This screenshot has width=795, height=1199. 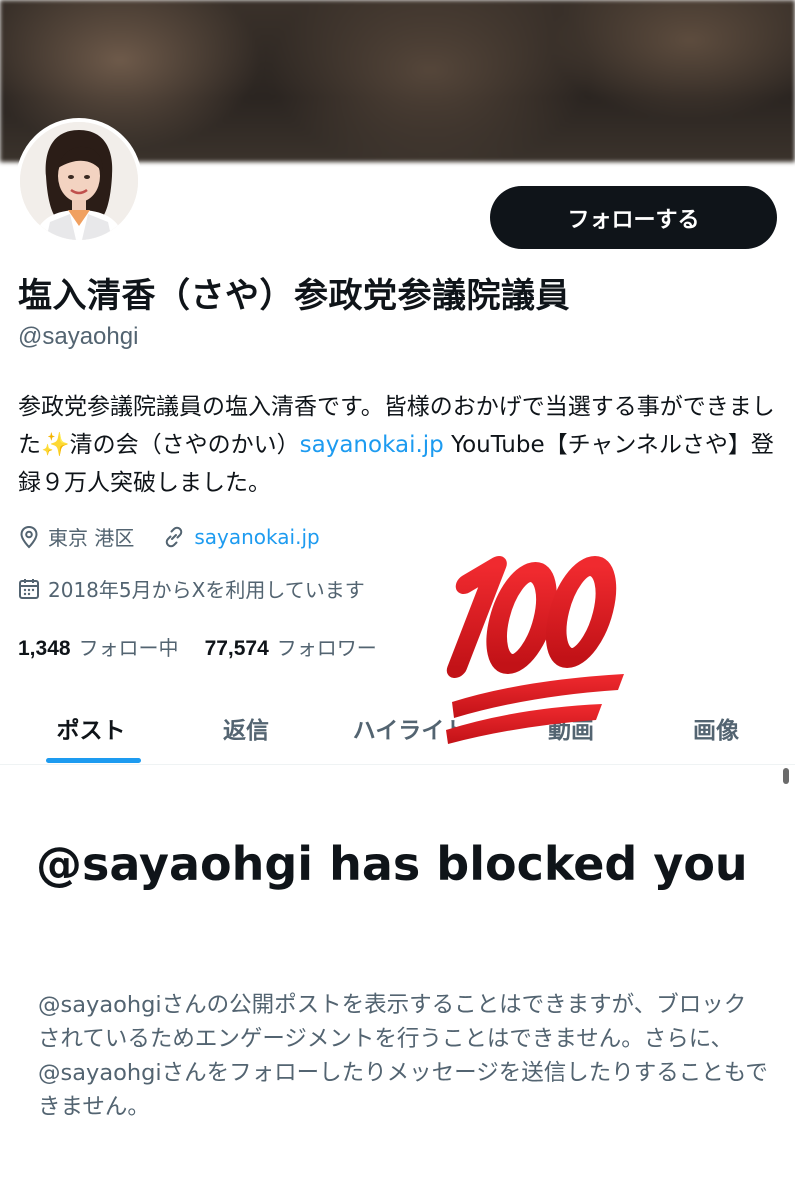 What do you see at coordinates (246, 727) in the screenshot?
I see `tab-replies: 返信` at bounding box center [246, 727].